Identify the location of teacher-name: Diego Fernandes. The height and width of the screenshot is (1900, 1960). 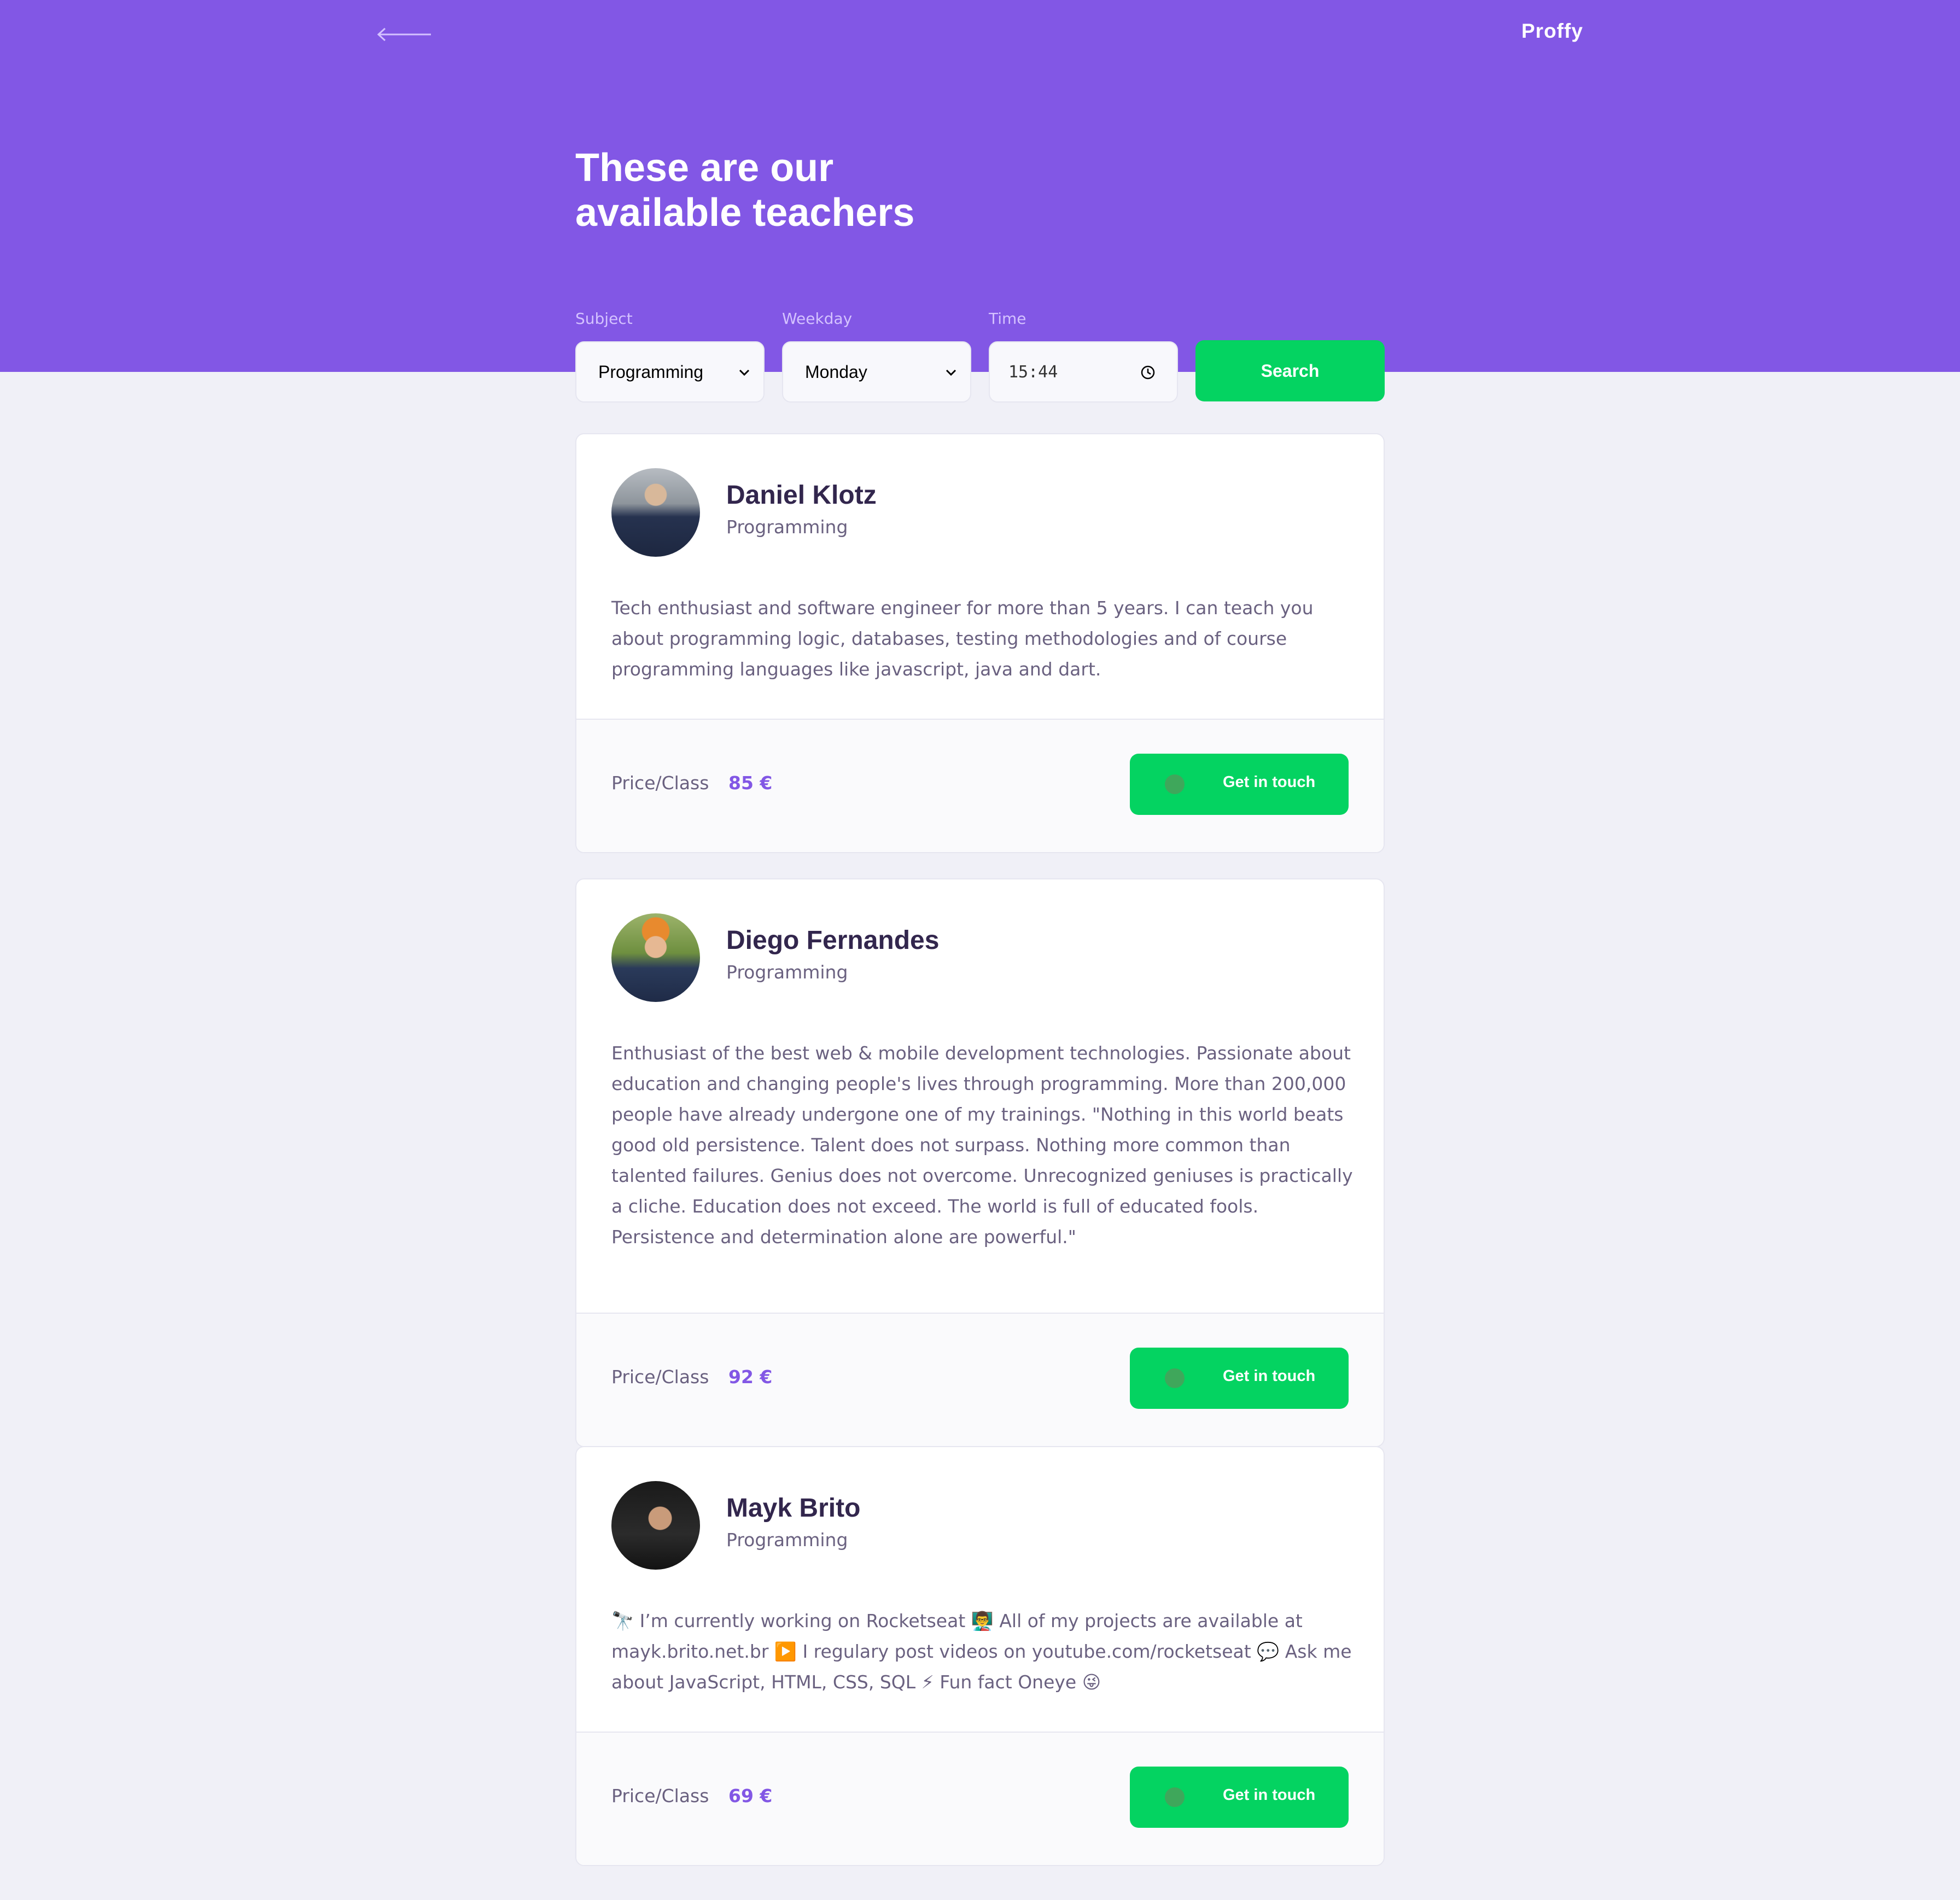
(833, 940).